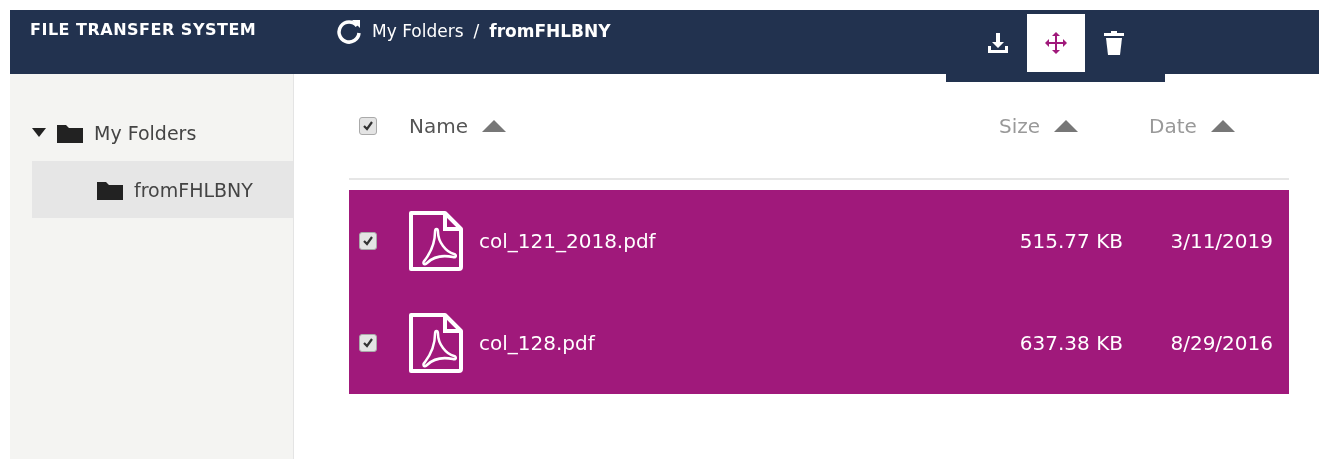  What do you see at coordinates (349, 31) in the screenshot?
I see `refresh-icon` at bounding box center [349, 31].